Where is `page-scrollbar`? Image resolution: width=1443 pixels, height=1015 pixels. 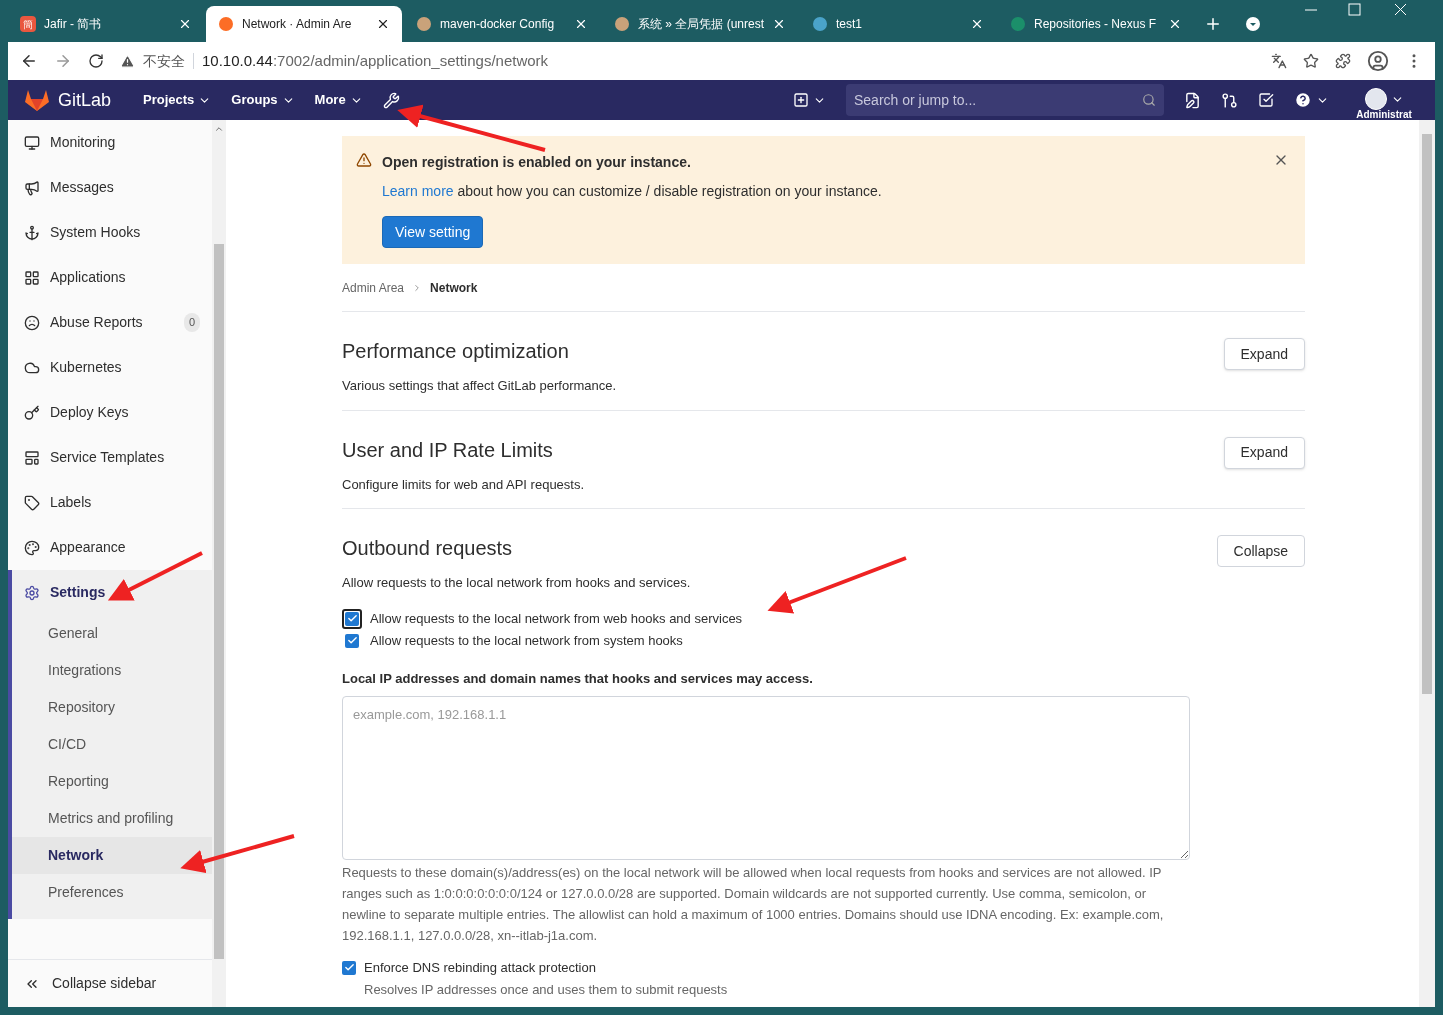 page-scrollbar is located at coordinates (1427, 563).